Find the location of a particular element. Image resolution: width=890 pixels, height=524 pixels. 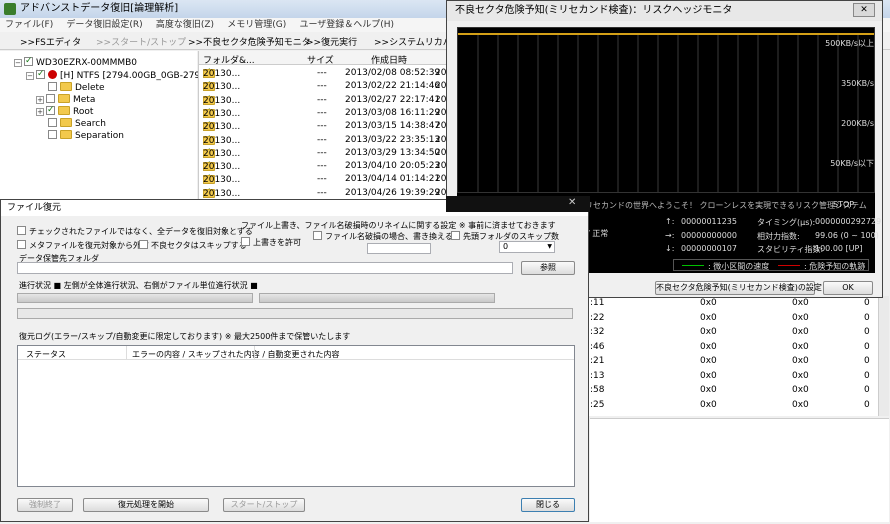

app-icon is located at coordinates (10, 9).